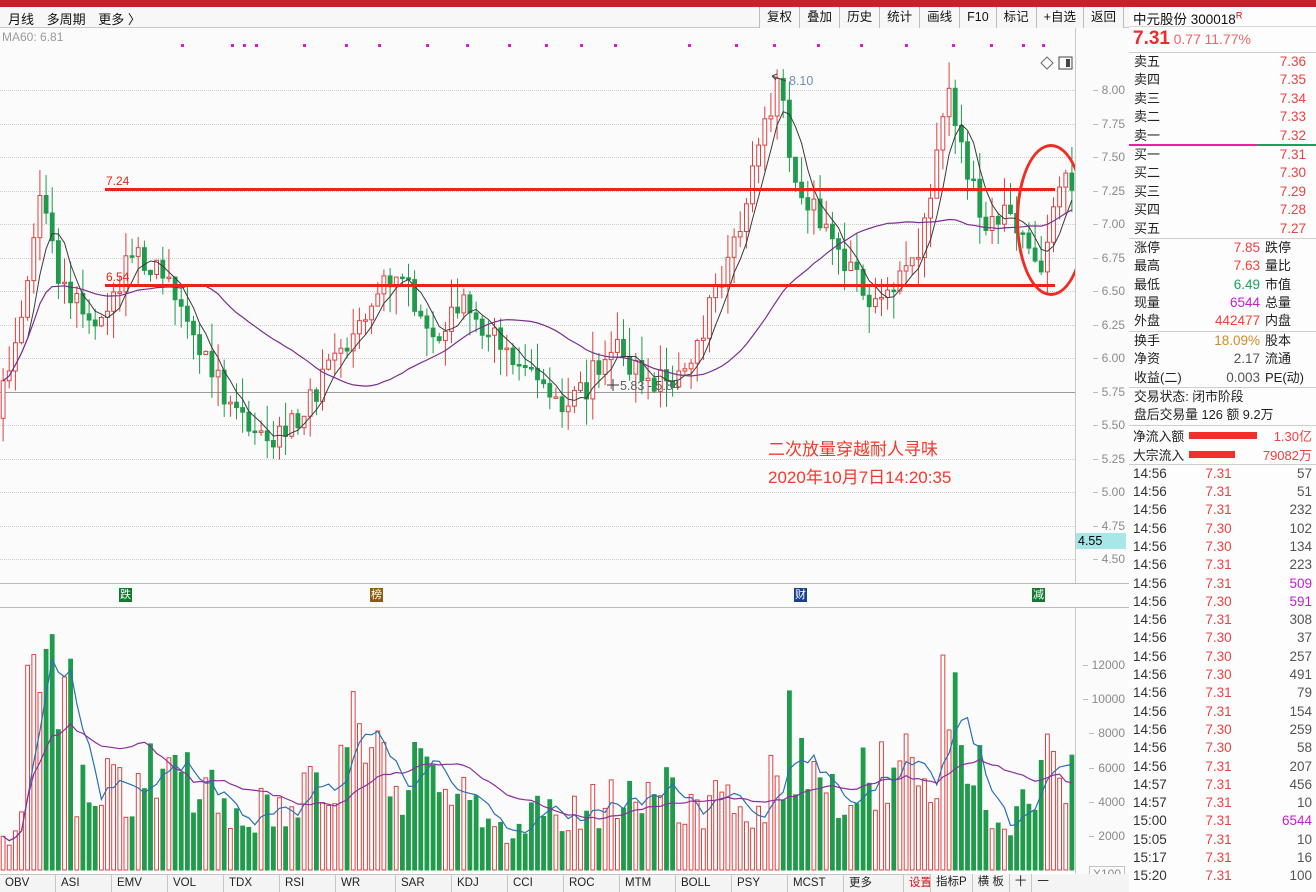 Image resolution: width=1316 pixels, height=892 pixels. I want to click on indicator-WR: WR, so click(366, 883).